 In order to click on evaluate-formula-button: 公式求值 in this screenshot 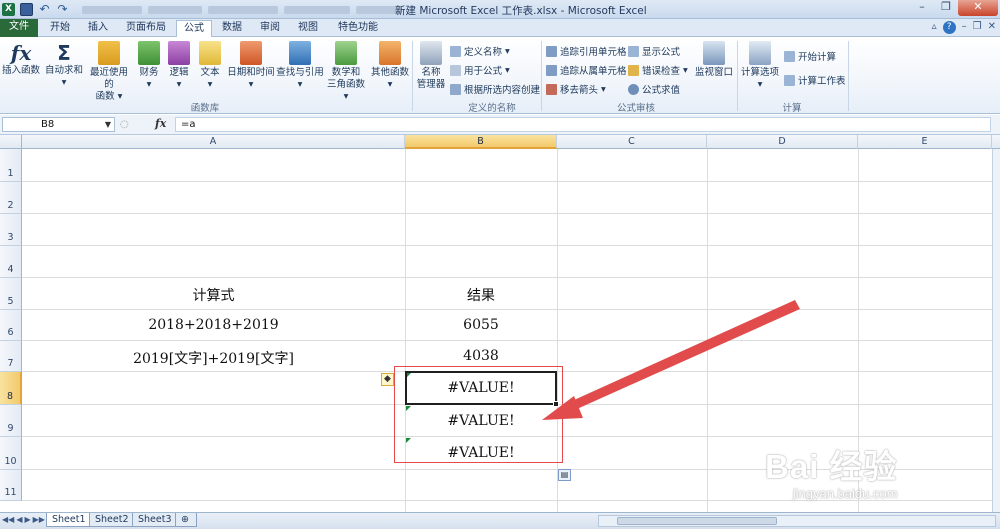, I will do `click(654, 89)`.